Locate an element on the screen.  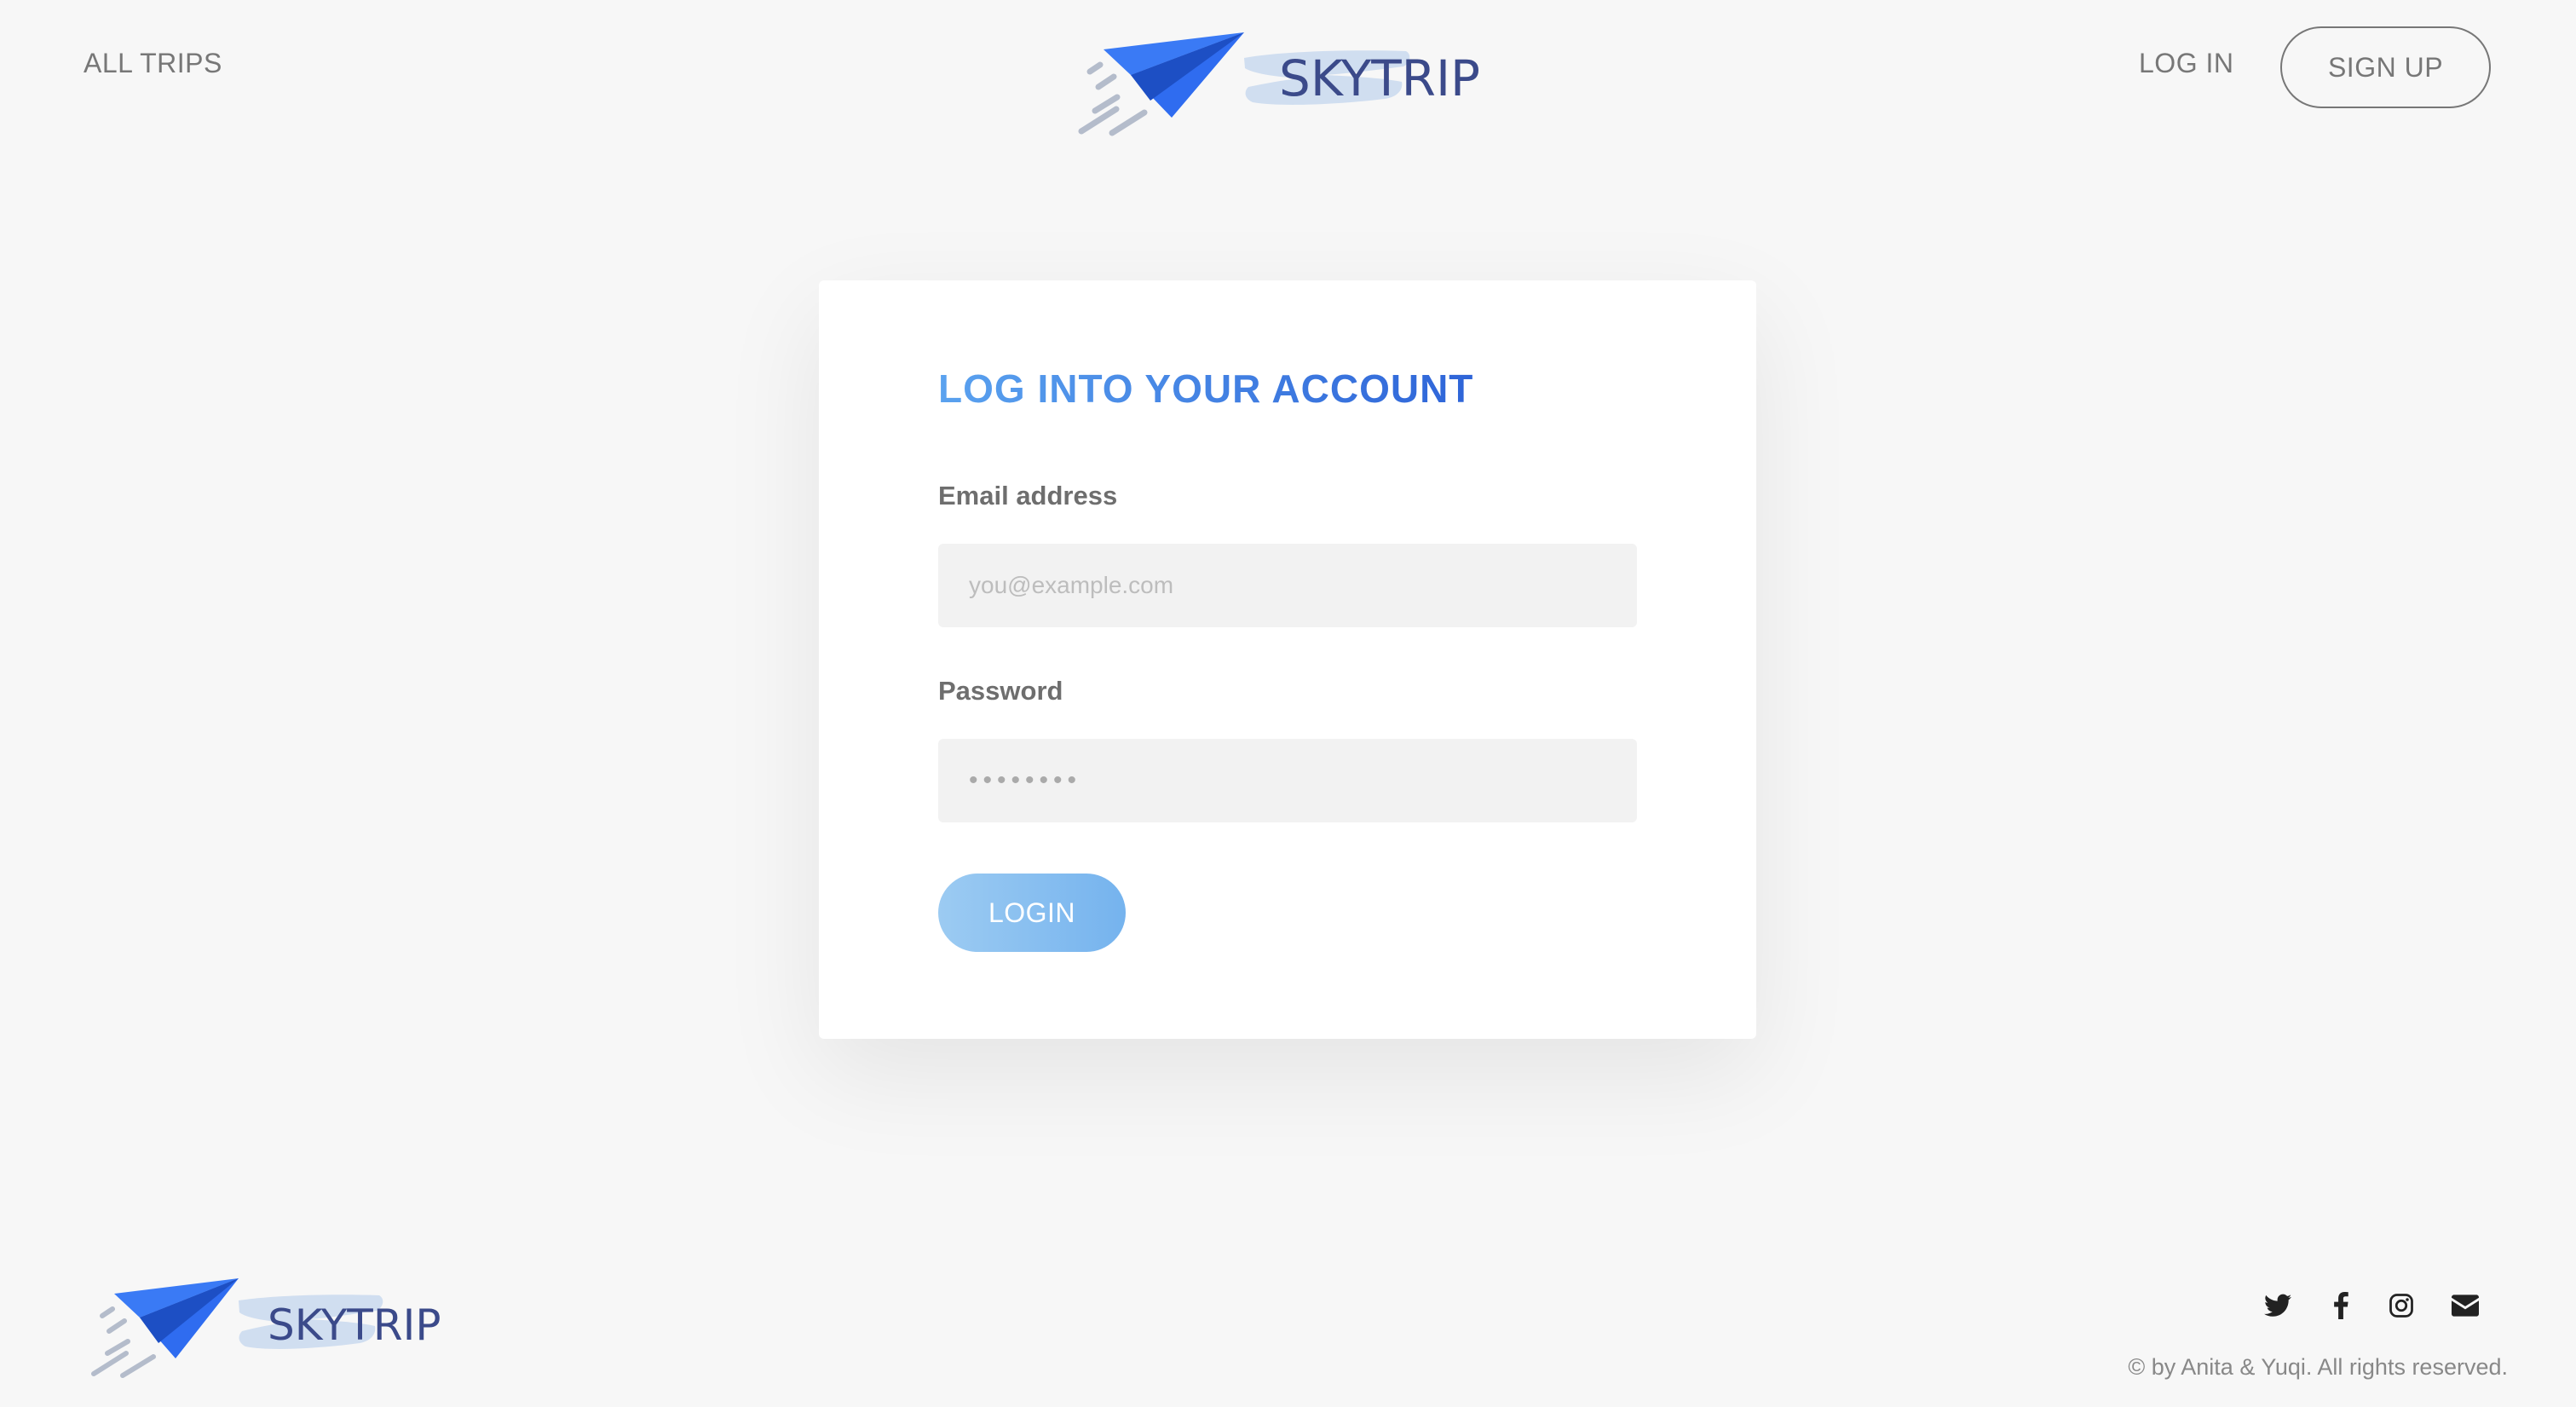
instagram-icon is located at coordinates (2401, 1305).